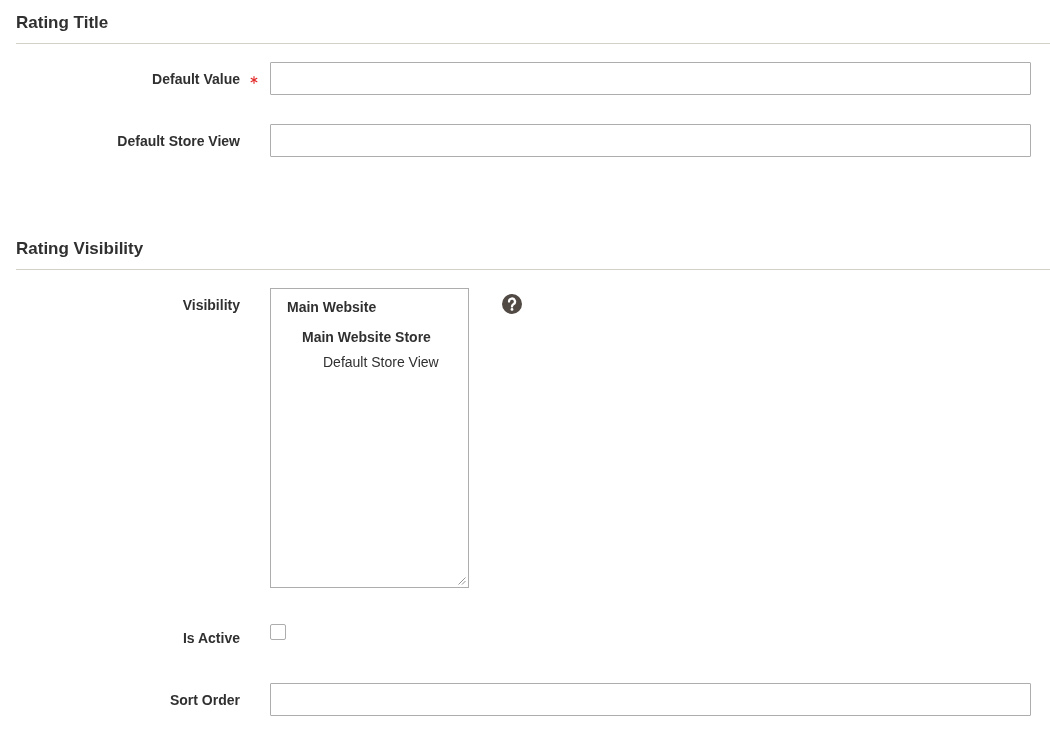  I want to click on field-label: Sort Order, so click(205, 700).